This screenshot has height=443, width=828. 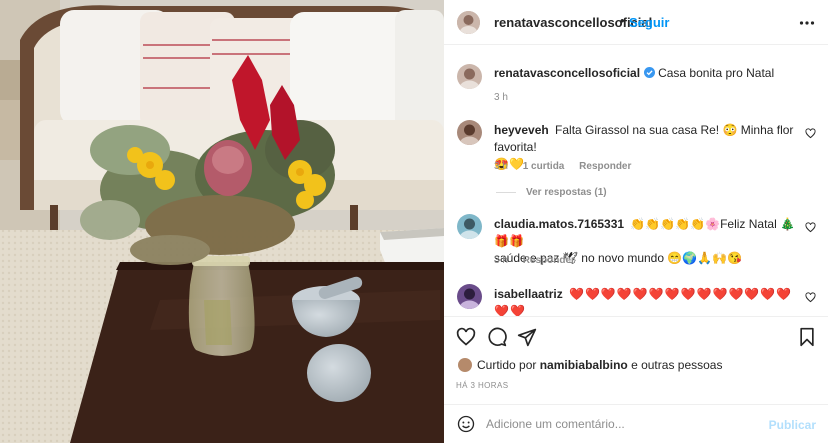 I want to click on post-timestamp: HÁ 3 HORAS, so click(x=482, y=385).